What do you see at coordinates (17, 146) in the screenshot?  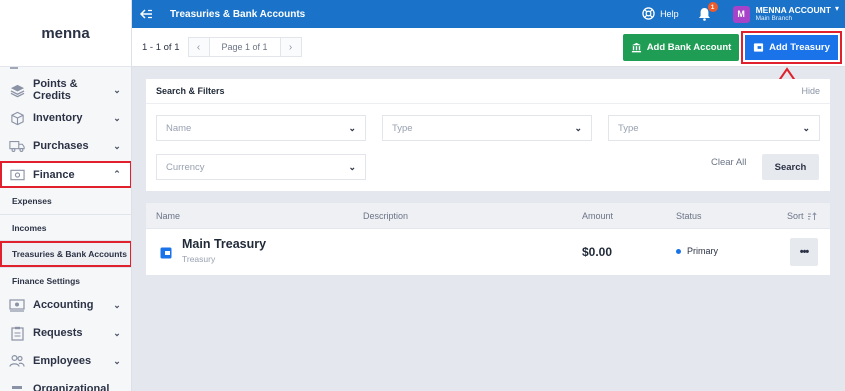 I see `truck-icon` at bounding box center [17, 146].